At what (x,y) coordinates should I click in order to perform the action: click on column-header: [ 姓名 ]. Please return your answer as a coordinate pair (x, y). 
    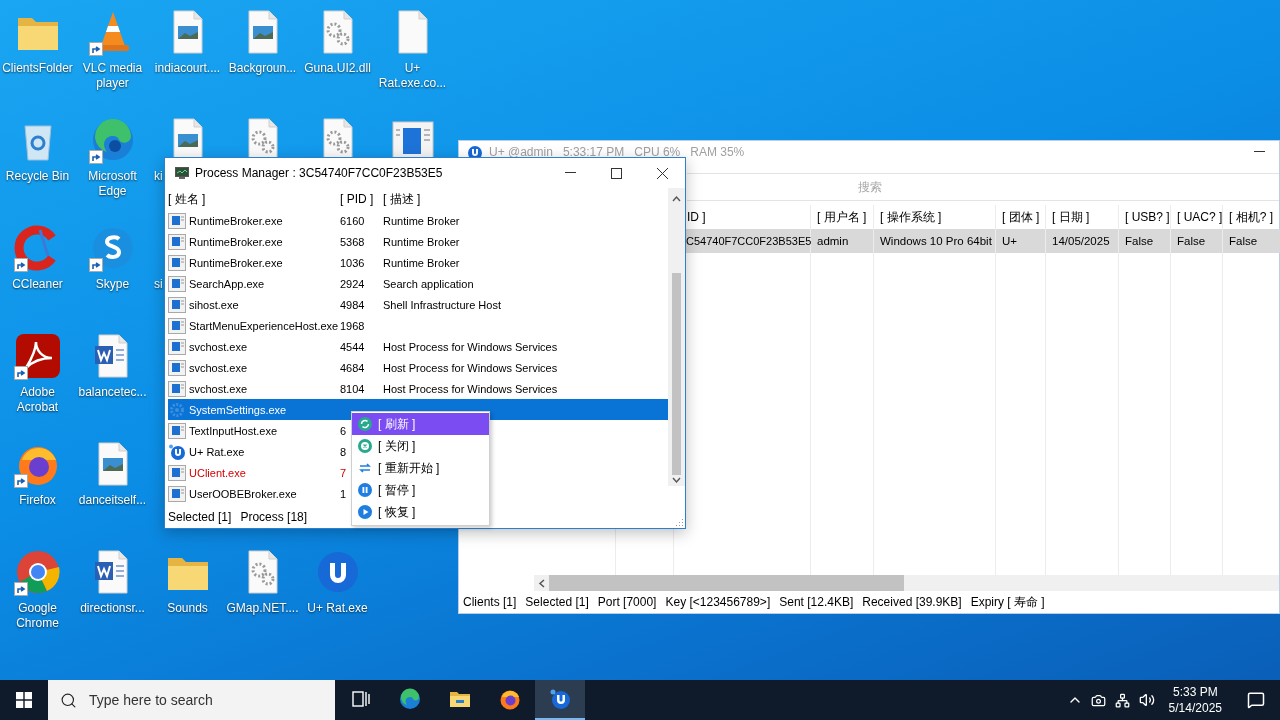
    Looking at the image, I should click on (254, 199).